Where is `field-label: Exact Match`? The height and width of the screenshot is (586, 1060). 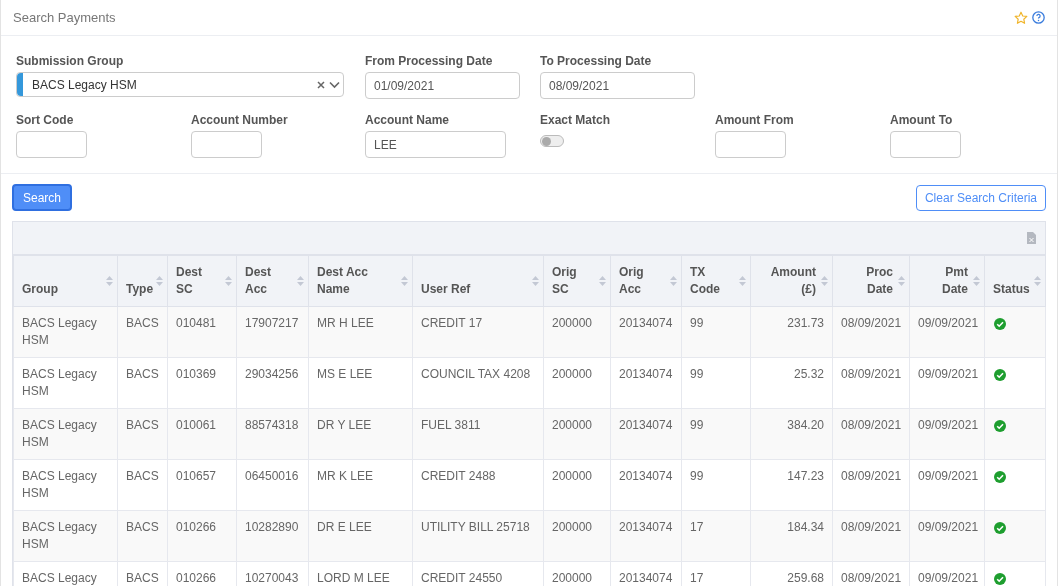
field-label: Exact Match is located at coordinates (576, 120).